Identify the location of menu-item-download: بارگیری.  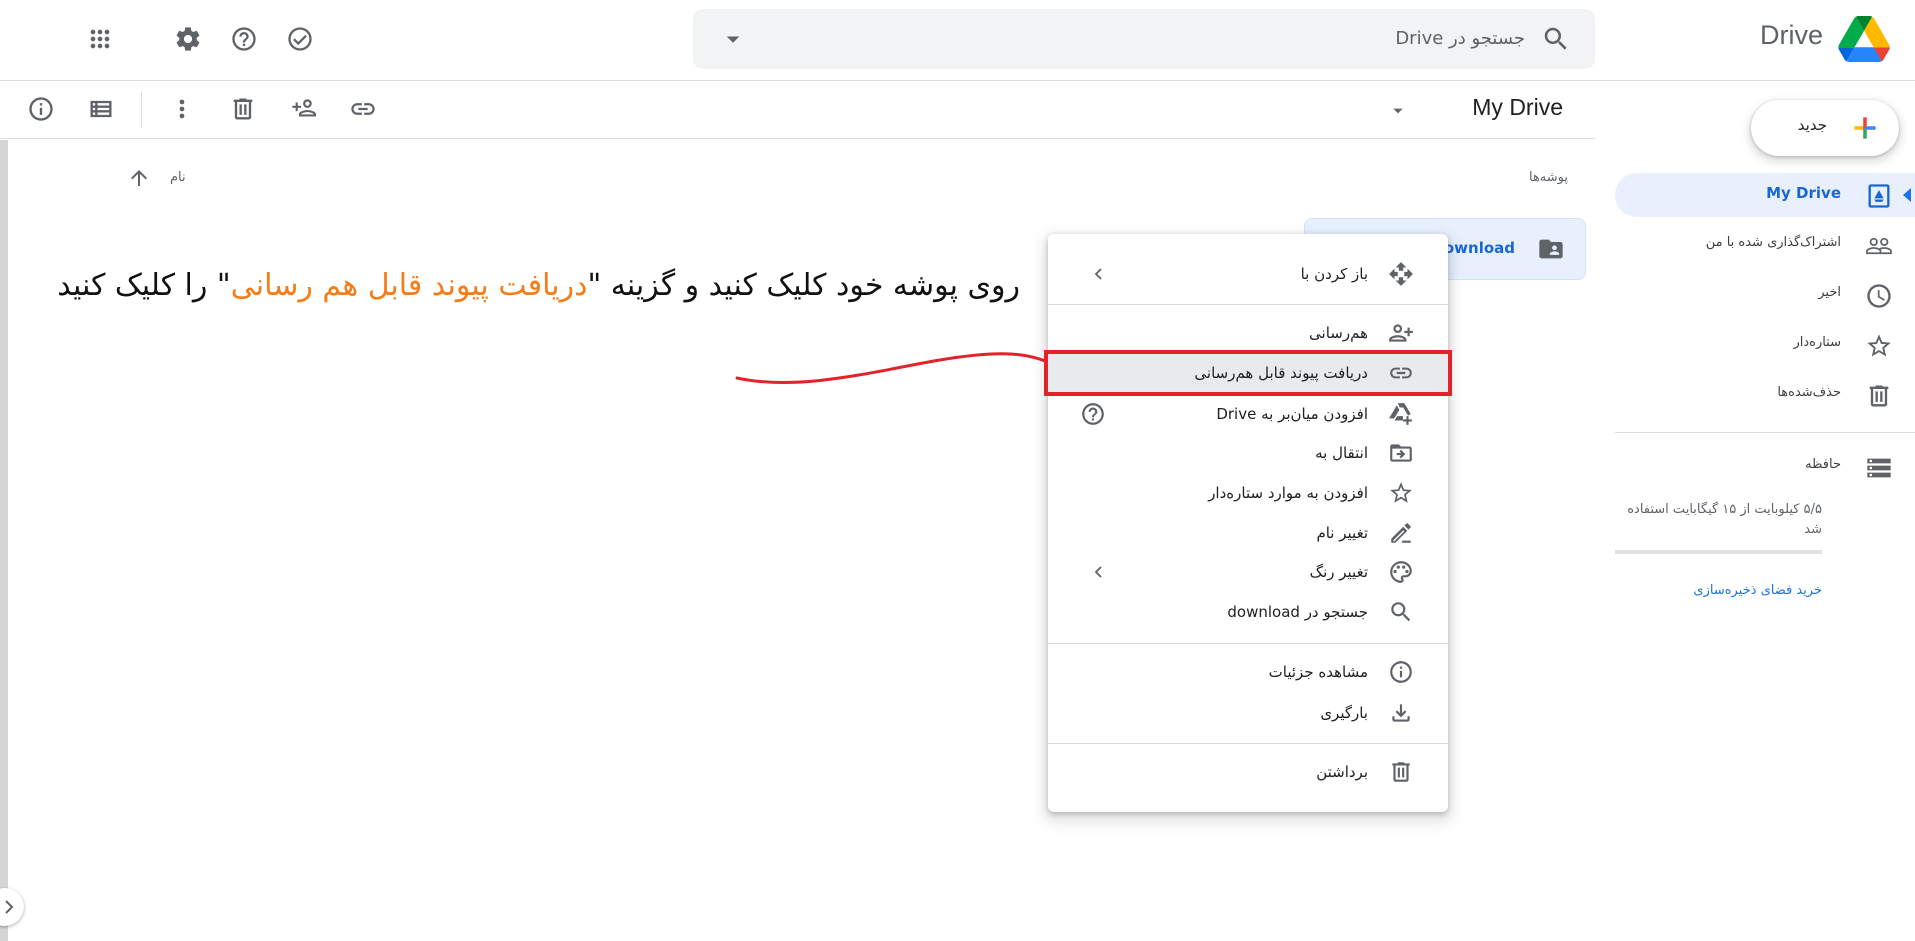
(1248, 713).